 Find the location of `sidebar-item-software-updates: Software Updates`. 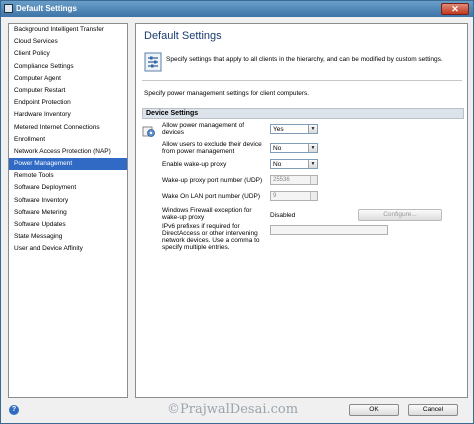

sidebar-item-software-updates: Software Updates is located at coordinates (68, 225).